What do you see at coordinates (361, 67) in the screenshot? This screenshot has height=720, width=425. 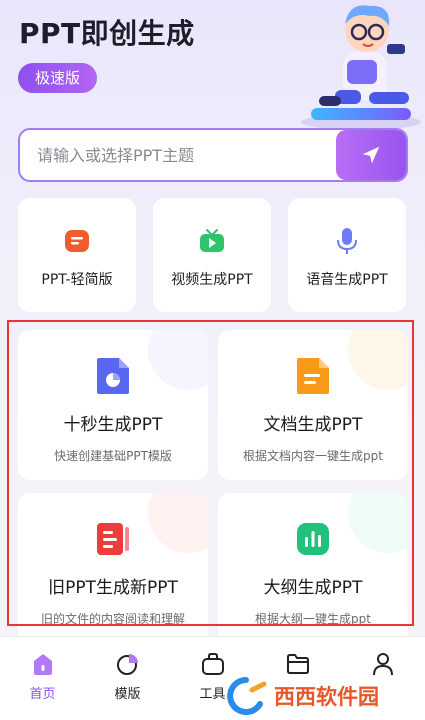 I see `mascot-illustration` at bounding box center [361, 67].